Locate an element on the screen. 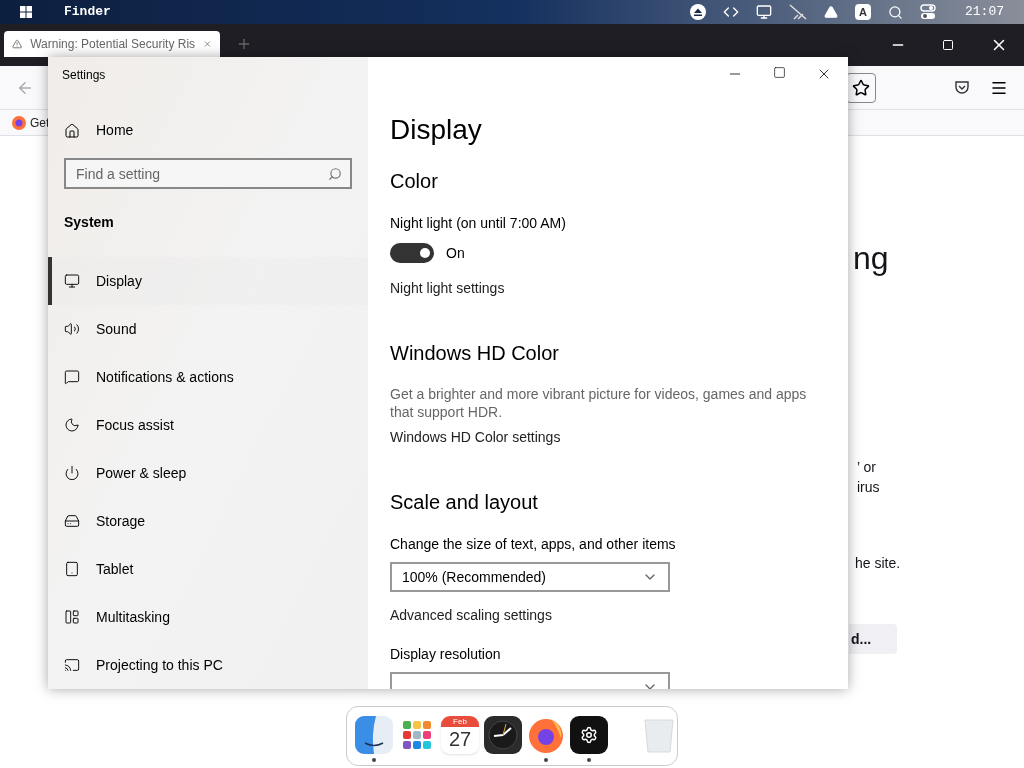 The image size is (1024, 768). clock-time: 21:07 is located at coordinates (984, 12).